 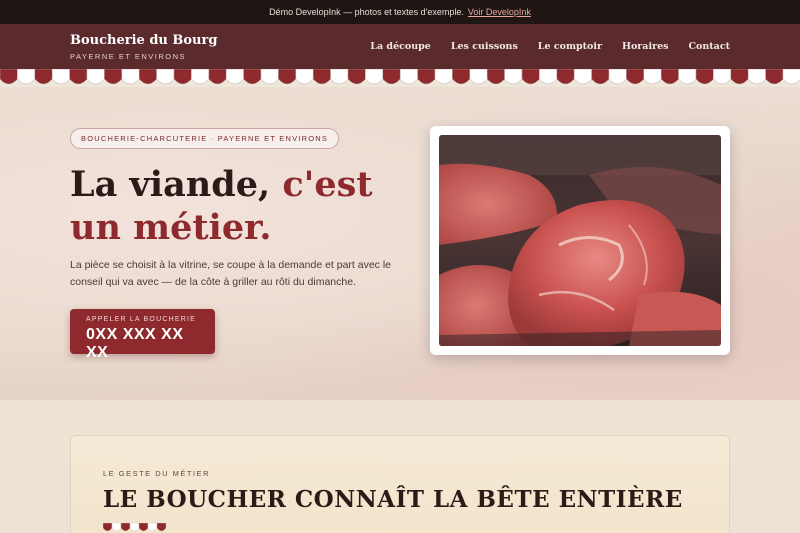 What do you see at coordinates (128, 56) in the screenshot?
I see `brand-subtitle: PAYERNE ET ENVIRONS` at bounding box center [128, 56].